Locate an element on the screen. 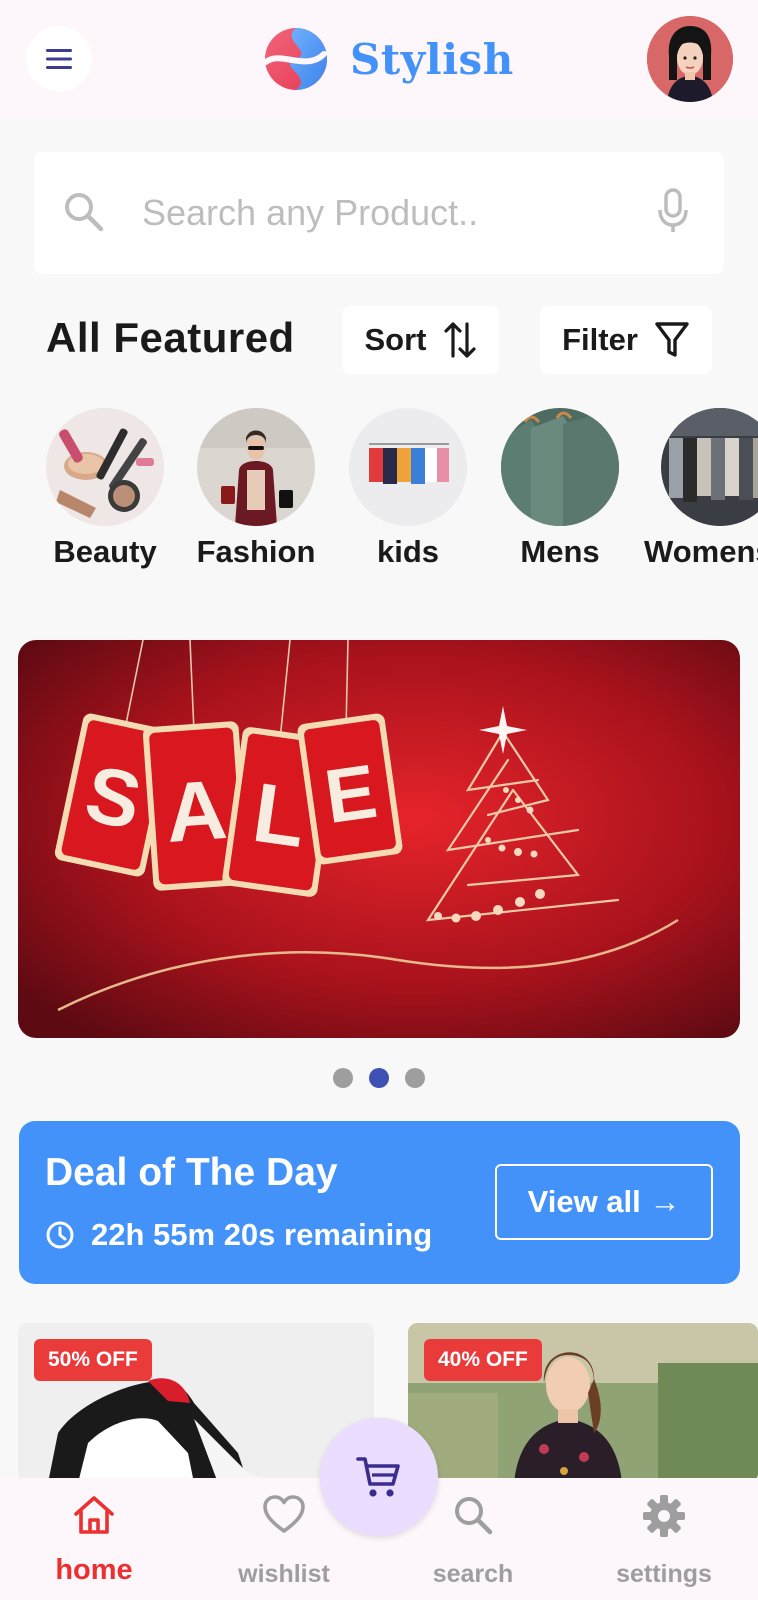 Image resolution: width=758 pixels, height=1600 pixels. view-all-button: View all → is located at coordinates (604, 1202).